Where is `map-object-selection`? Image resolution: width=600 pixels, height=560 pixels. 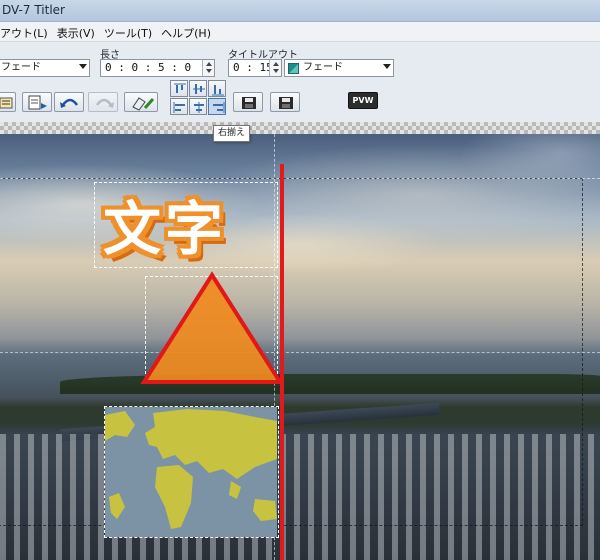 map-object-selection is located at coordinates (191, 472).